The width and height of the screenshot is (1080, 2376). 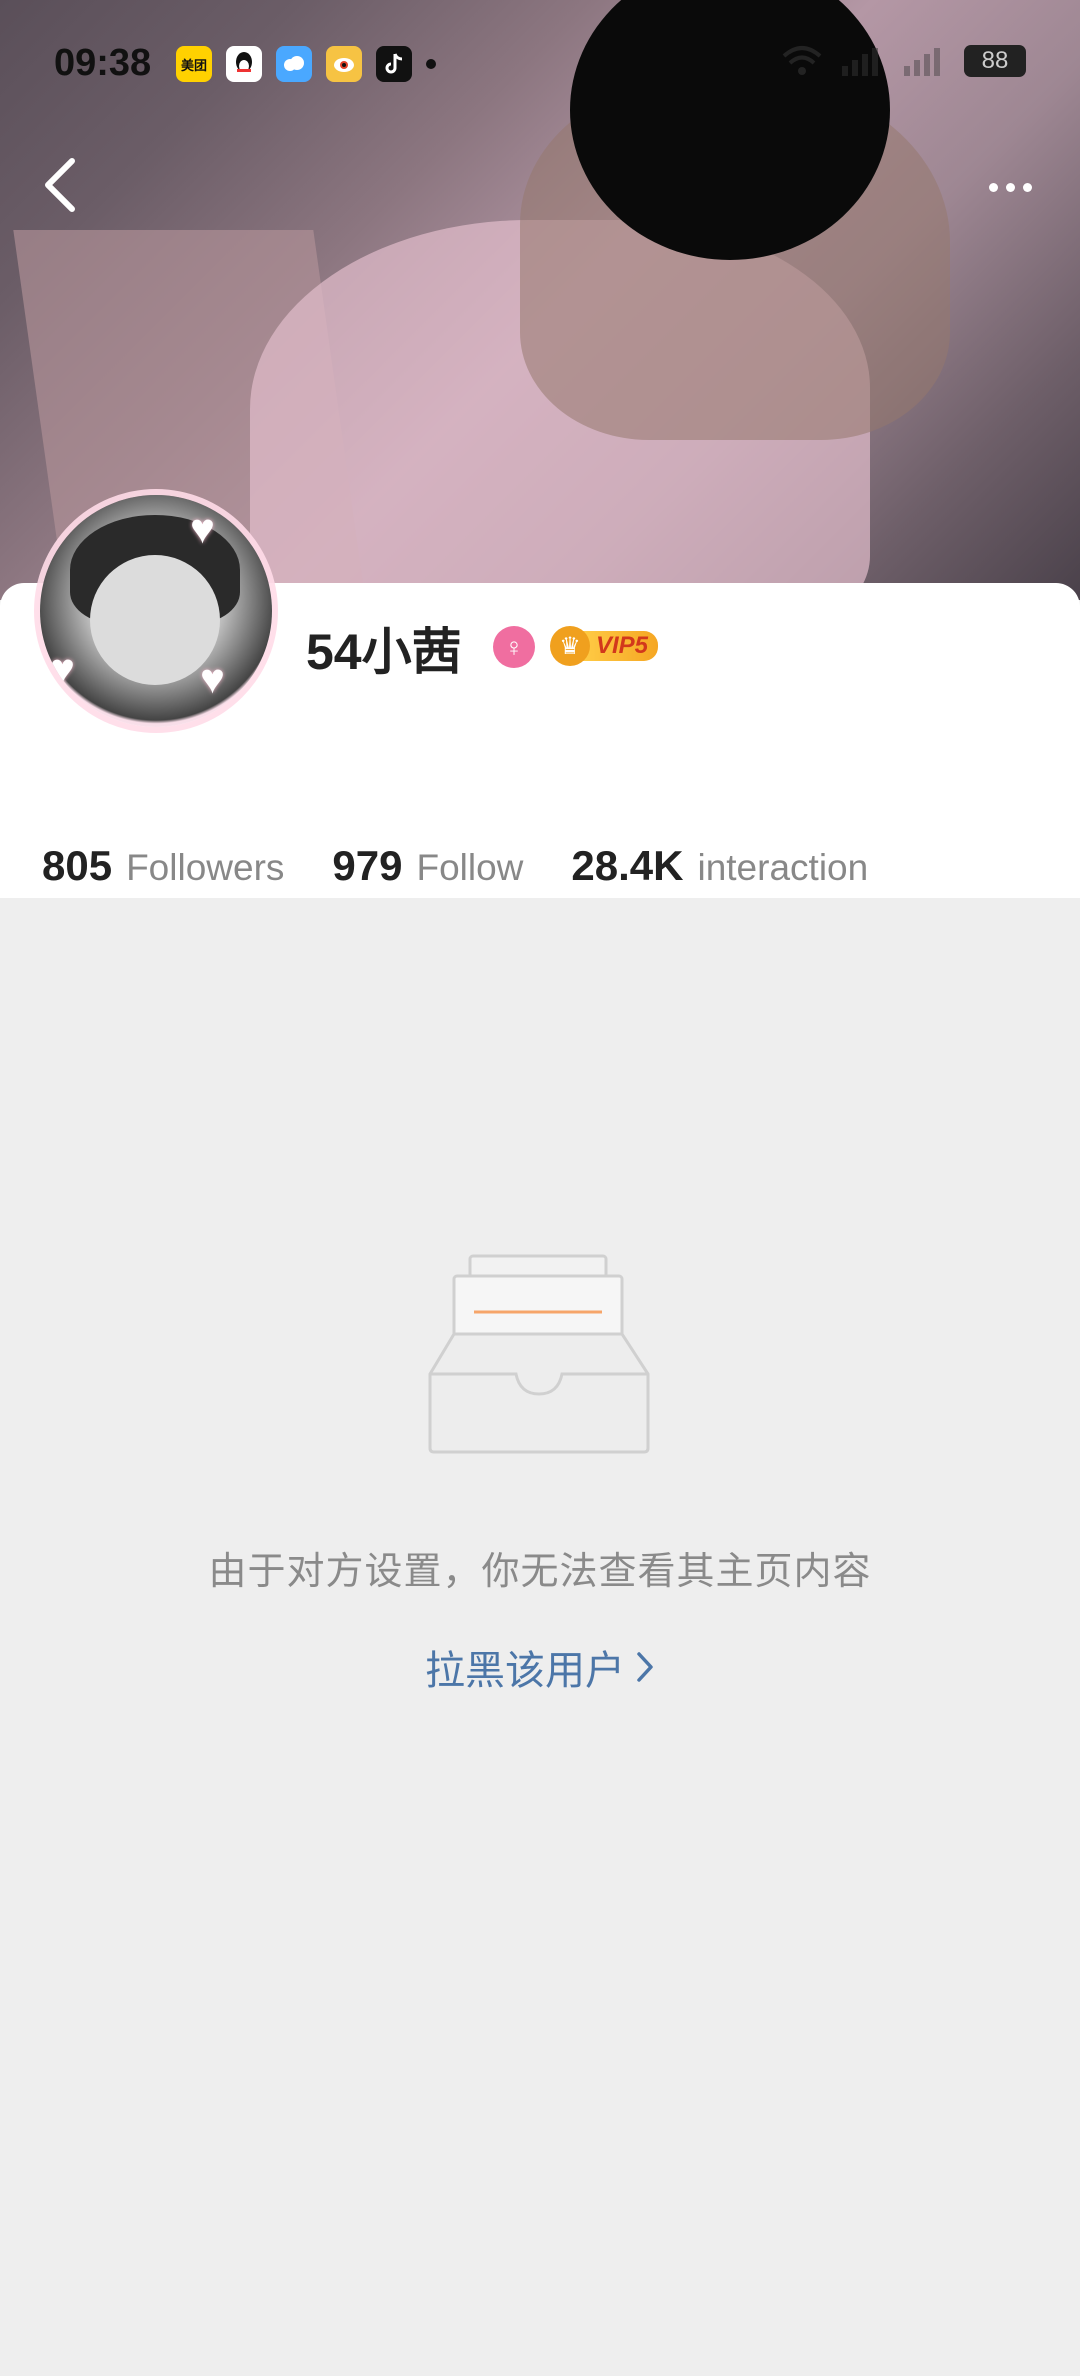 What do you see at coordinates (367, 865) in the screenshot?
I see `follow-count: 979` at bounding box center [367, 865].